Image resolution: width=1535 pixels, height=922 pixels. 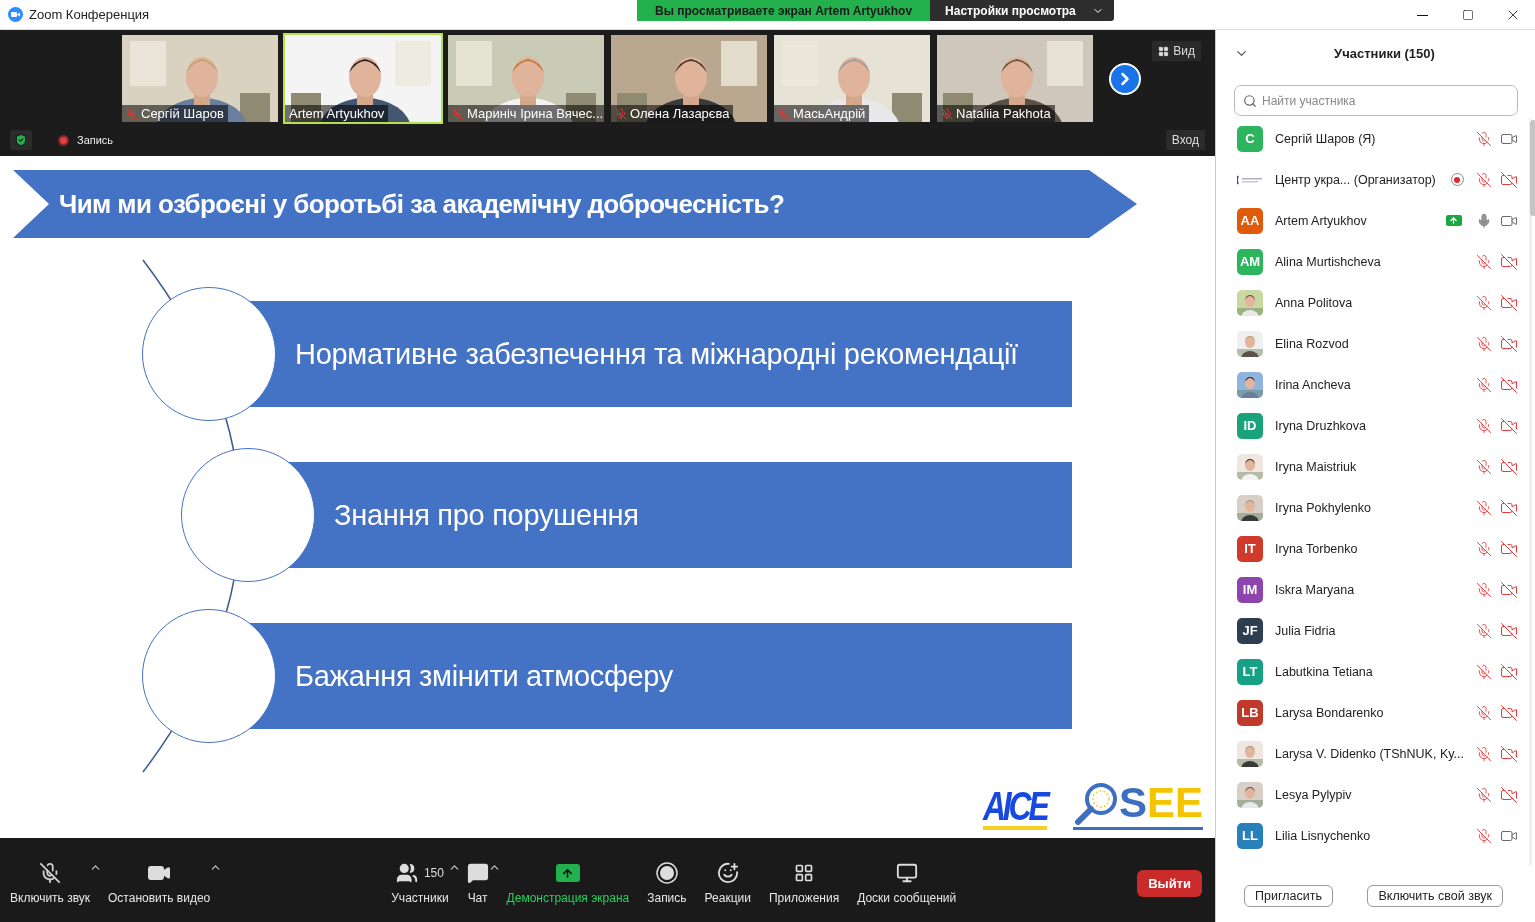 What do you see at coordinates (672, 113) in the screenshot?
I see `participant-name: Олена Лазарєва` at bounding box center [672, 113].